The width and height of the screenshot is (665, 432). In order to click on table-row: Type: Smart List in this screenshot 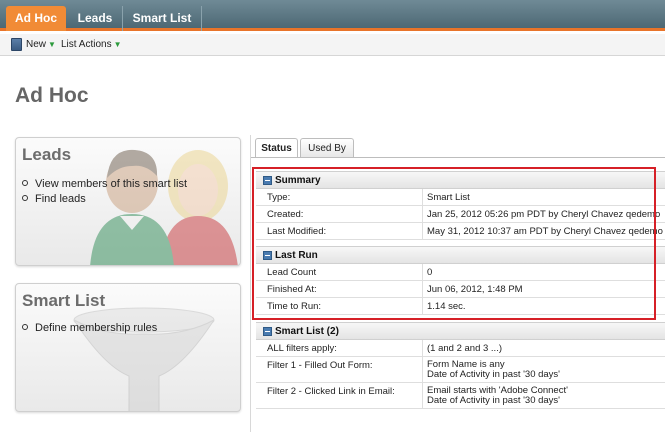, I will do `click(460, 197)`.